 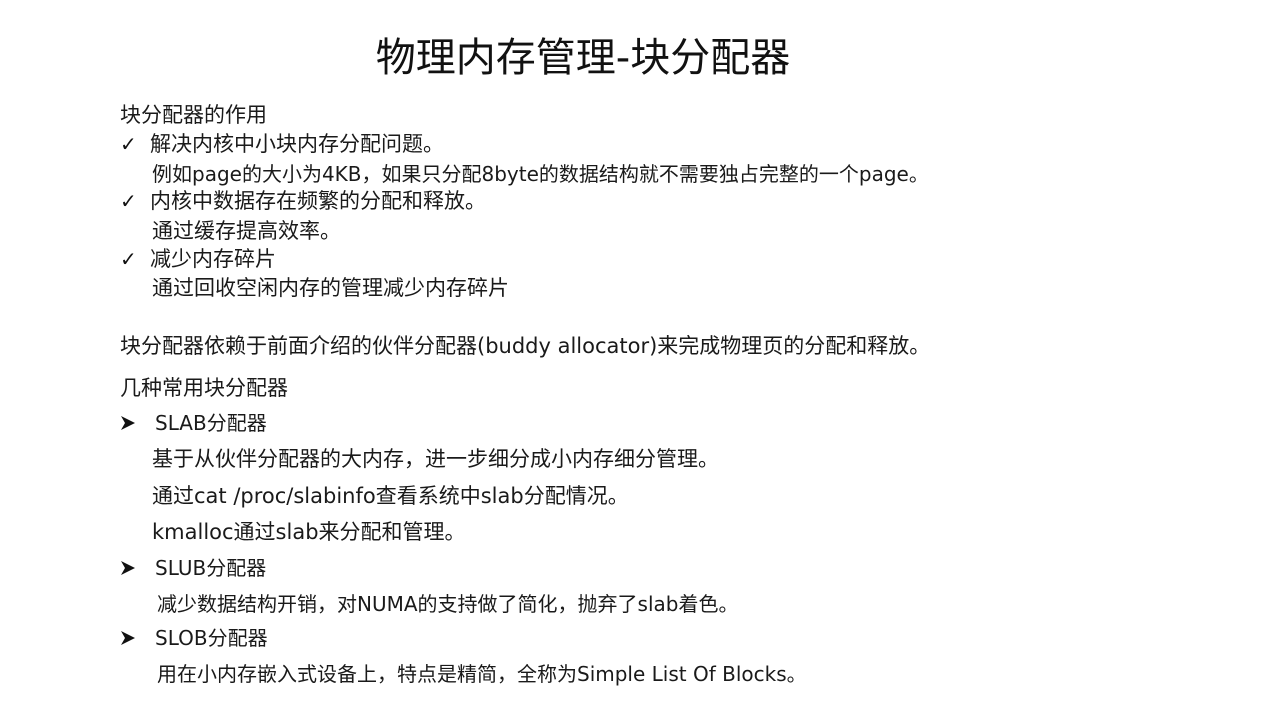 What do you see at coordinates (448, 604) in the screenshot?
I see `allocator-slub-detail-1: 减少数据结构开销，对NUMA的支持做了简化，抛弃了slab着色。` at bounding box center [448, 604].